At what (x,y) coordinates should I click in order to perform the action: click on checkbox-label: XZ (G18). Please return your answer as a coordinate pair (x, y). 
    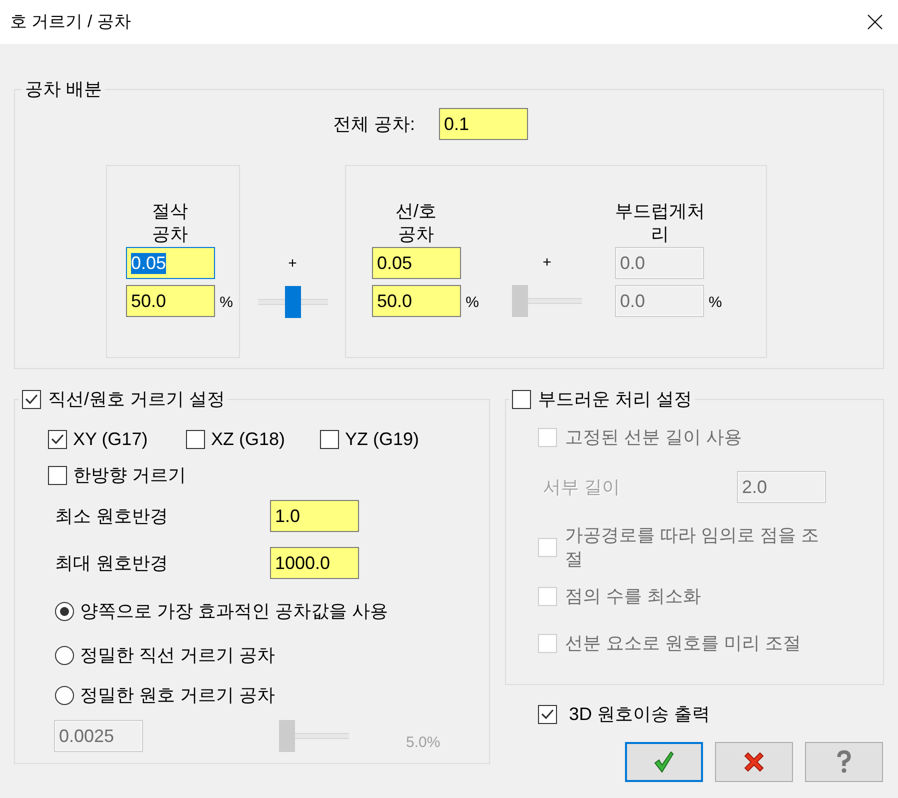
    Looking at the image, I should click on (248, 439).